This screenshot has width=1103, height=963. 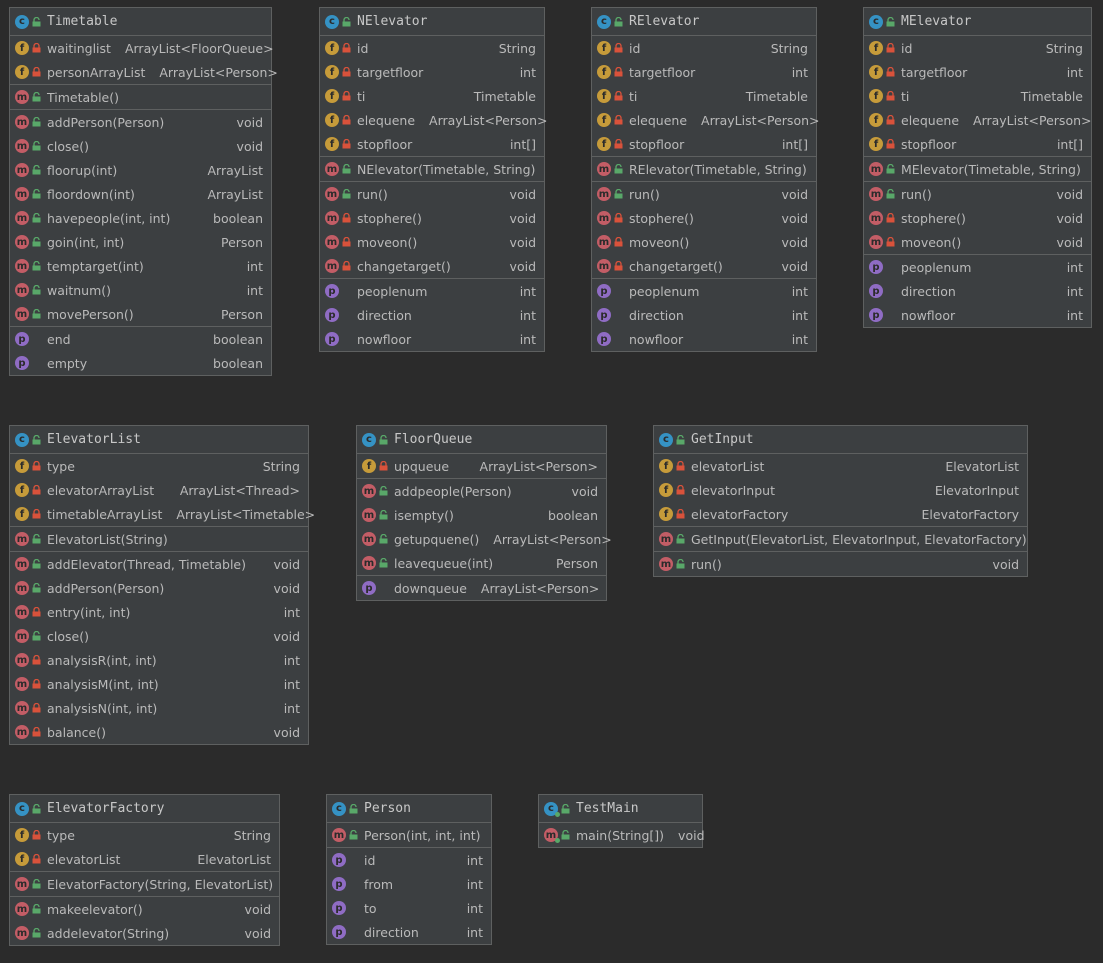 What do you see at coordinates (140, 266) in the screenshot?
I see `method-row: m temptarget(int) int` at bounding box center [140, 266].